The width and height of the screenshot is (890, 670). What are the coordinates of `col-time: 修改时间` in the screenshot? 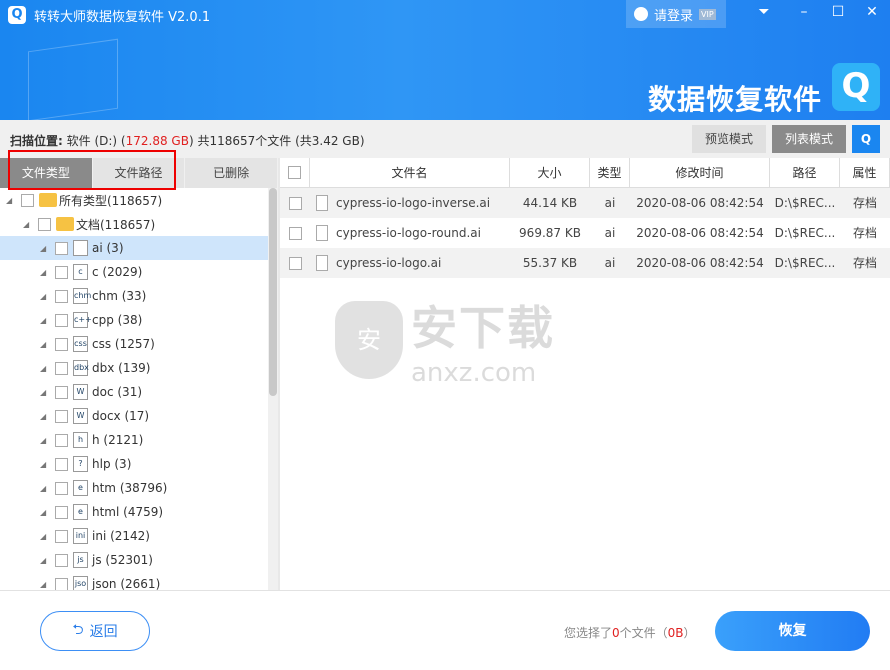 It's located at (700, 172).